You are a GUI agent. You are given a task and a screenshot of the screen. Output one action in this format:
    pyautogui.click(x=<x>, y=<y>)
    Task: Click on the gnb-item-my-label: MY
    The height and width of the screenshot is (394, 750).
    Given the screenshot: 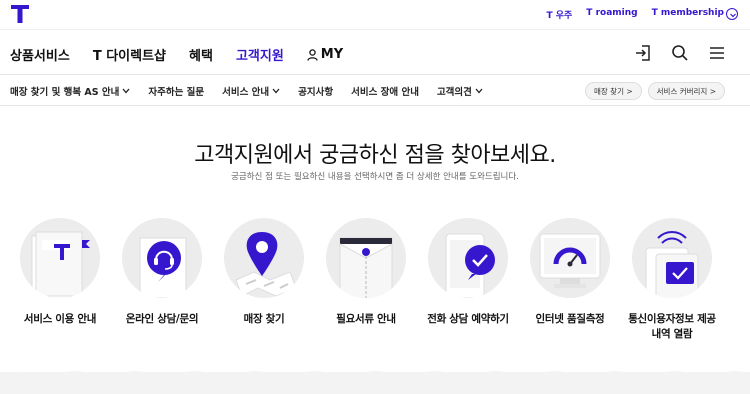 What is the action you would take?
    pyautogui.click(x=332, y=54)
    